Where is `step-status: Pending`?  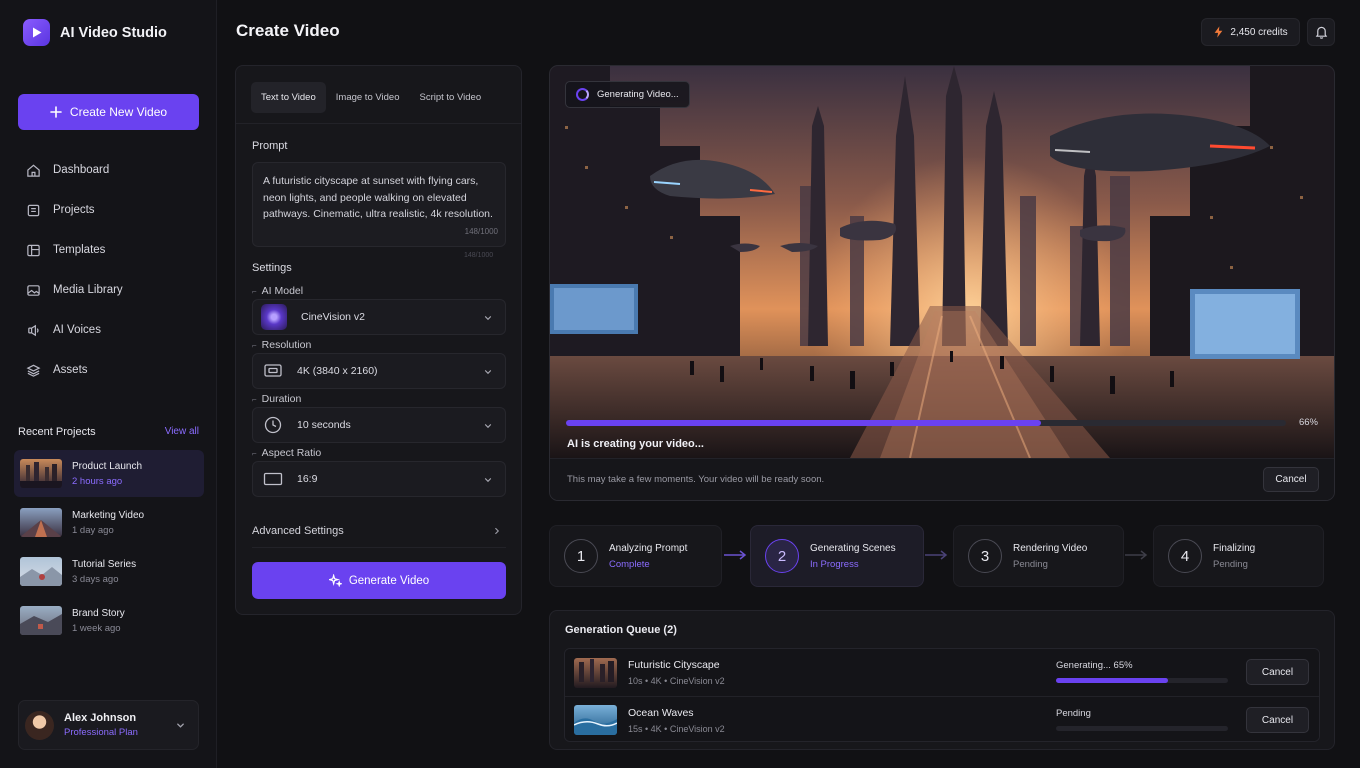
step-status: Pending is located at coordinates (1230, 564).